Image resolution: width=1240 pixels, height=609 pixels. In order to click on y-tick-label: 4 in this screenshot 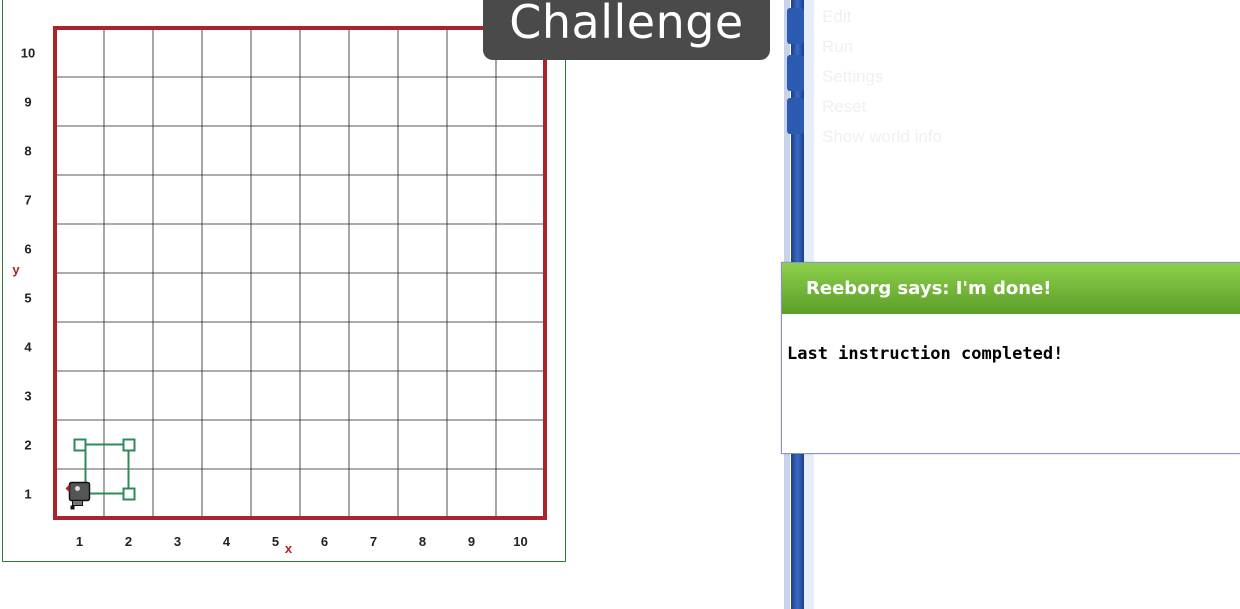, I will do `click(28, 347)`.